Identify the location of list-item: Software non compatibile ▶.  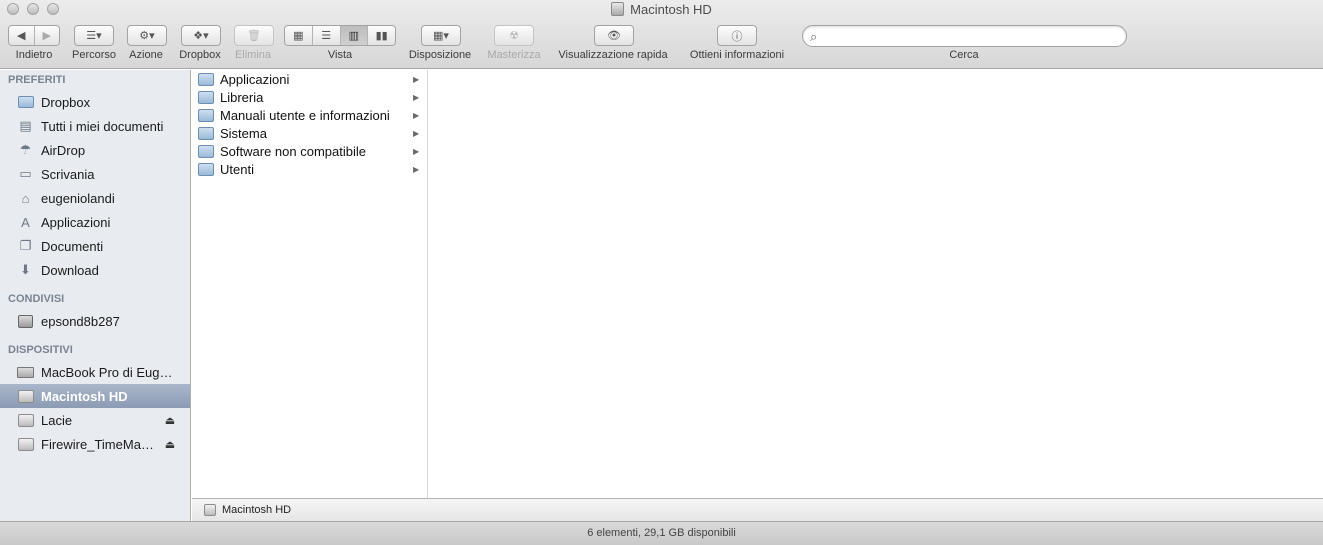
(309, 151).